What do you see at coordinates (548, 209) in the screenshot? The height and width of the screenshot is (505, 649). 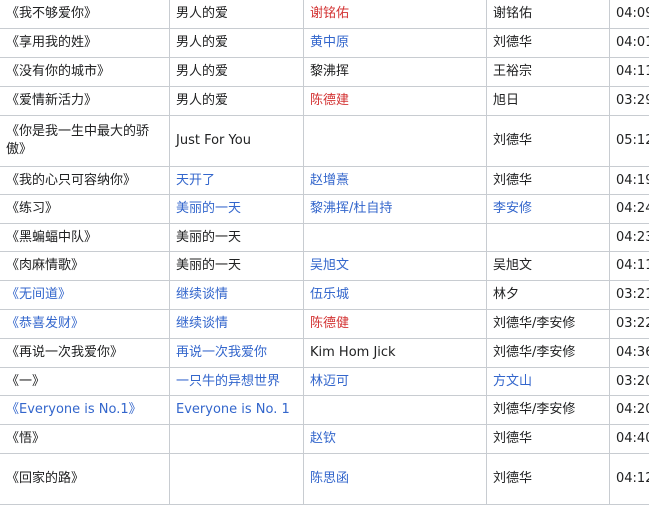 I see `composer-cell: 李安修` at bounding box center [548, 209].